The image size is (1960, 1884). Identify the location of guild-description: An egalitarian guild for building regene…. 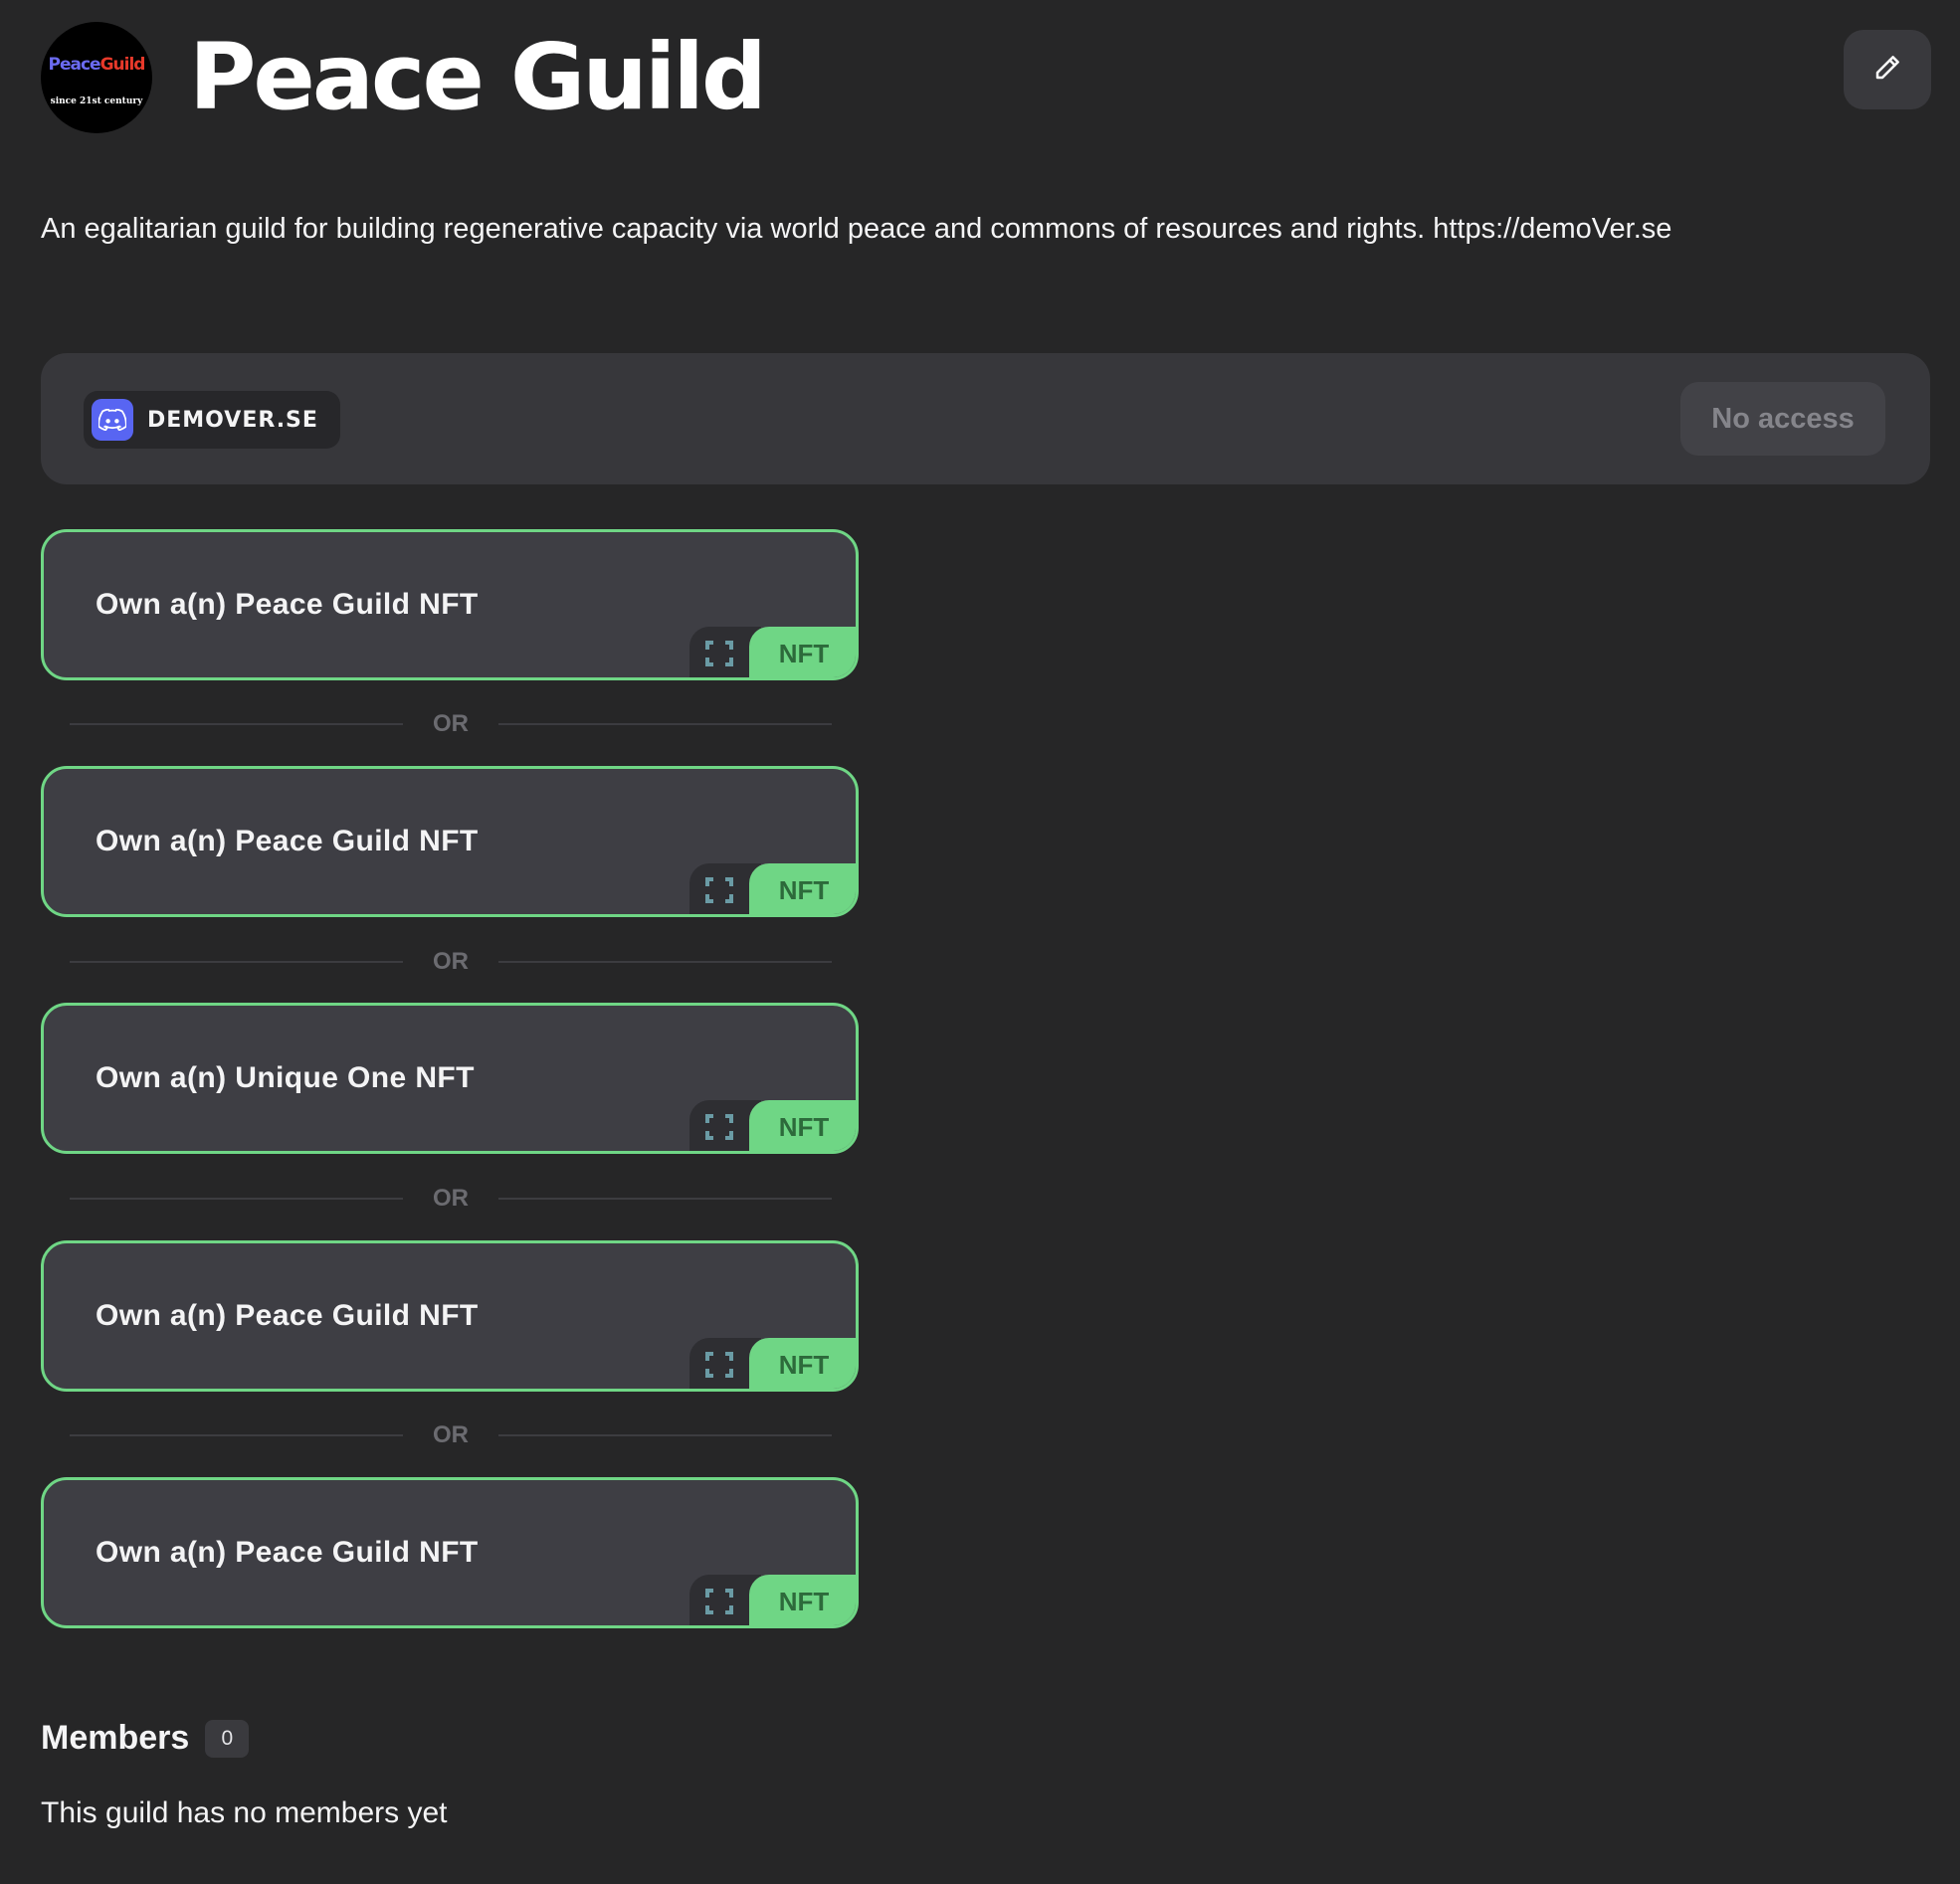
(856, 229).